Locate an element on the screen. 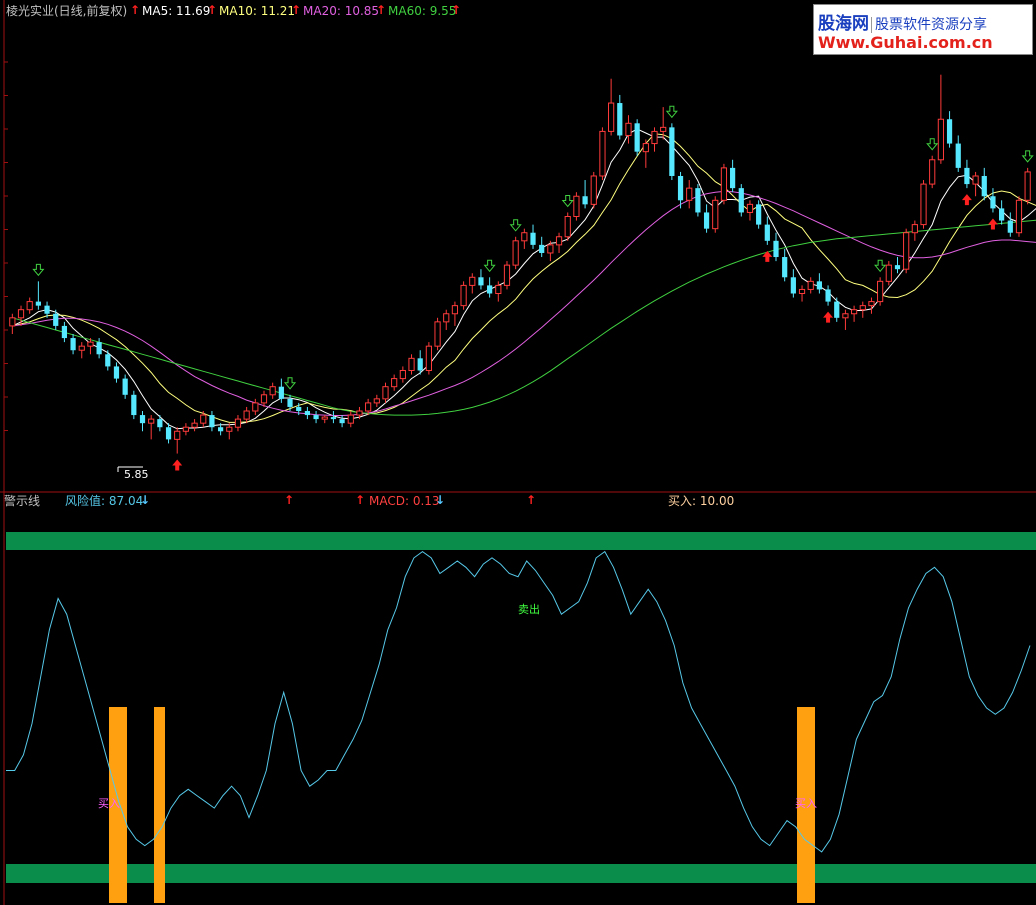 Image resolution: width=1036 pixels, height=905 pixels. watermark-slogan: 股票软件资源分享 is located at coordinates (929, 25).